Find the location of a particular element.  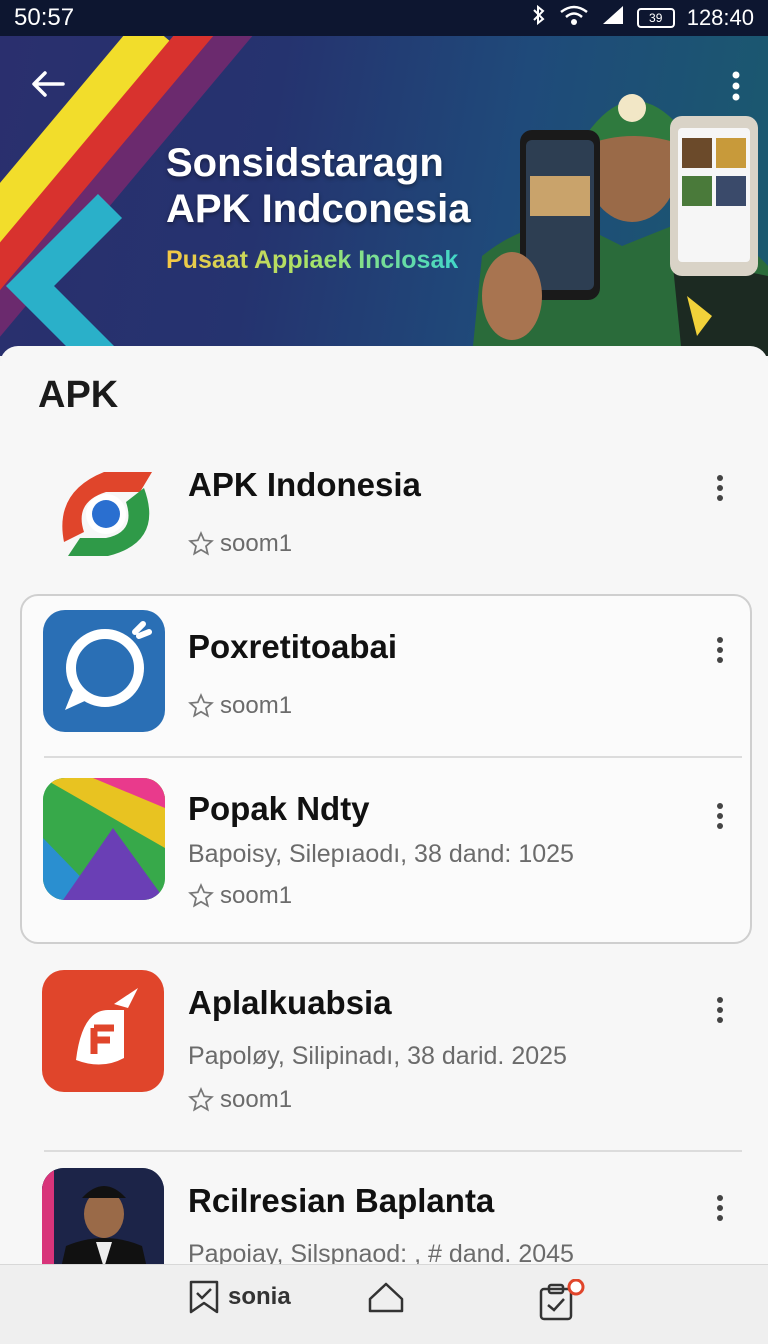

app-name: Poxretitoabai is located at coordinates (293, 646).